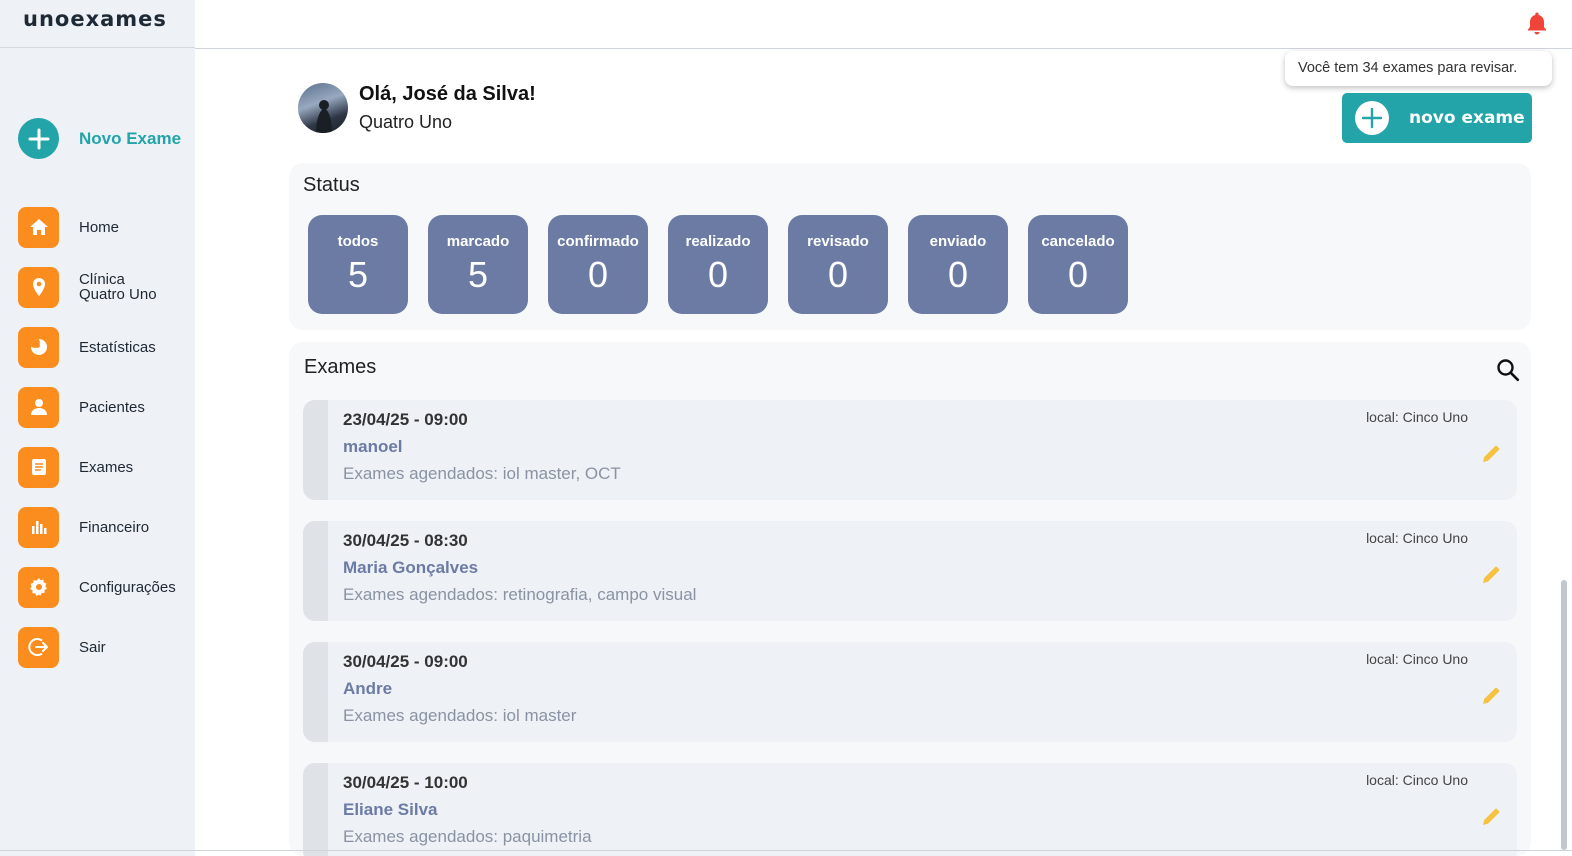  What do you see at coordinates (38, 527) in the screenshot?
I see `bar-chart-icon` at bounding box center [38, 527].